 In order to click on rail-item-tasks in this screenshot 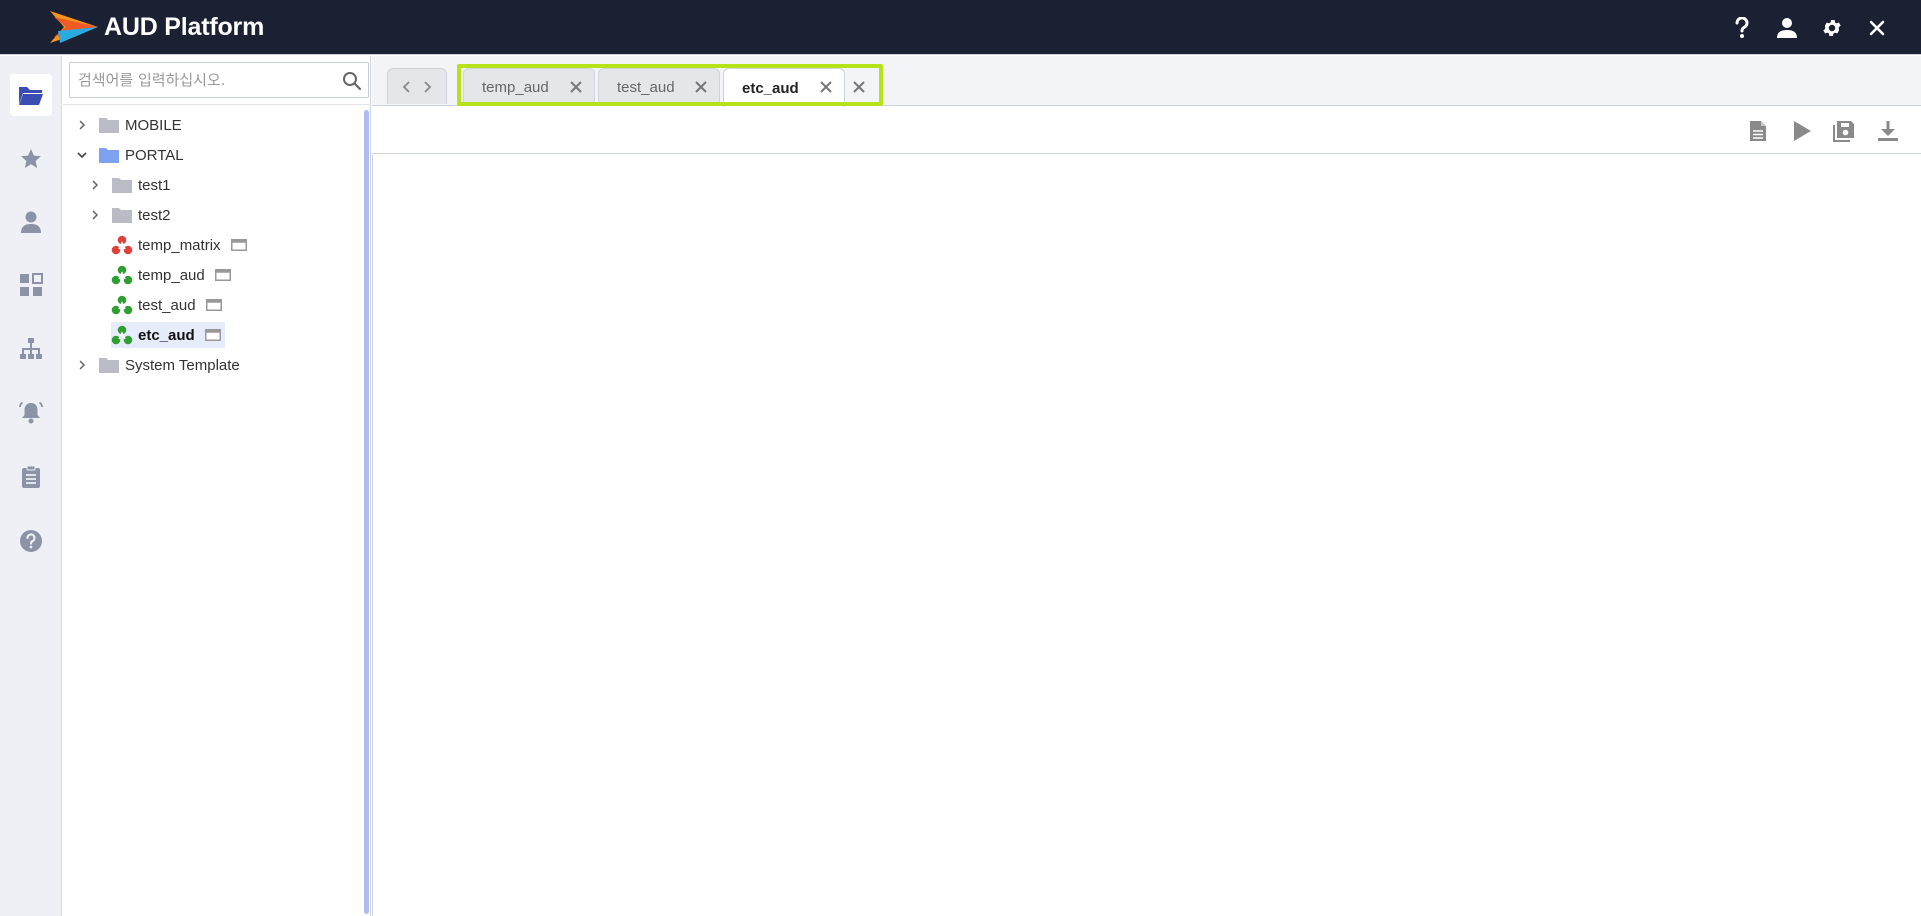, I will do `click(31, 477)`.